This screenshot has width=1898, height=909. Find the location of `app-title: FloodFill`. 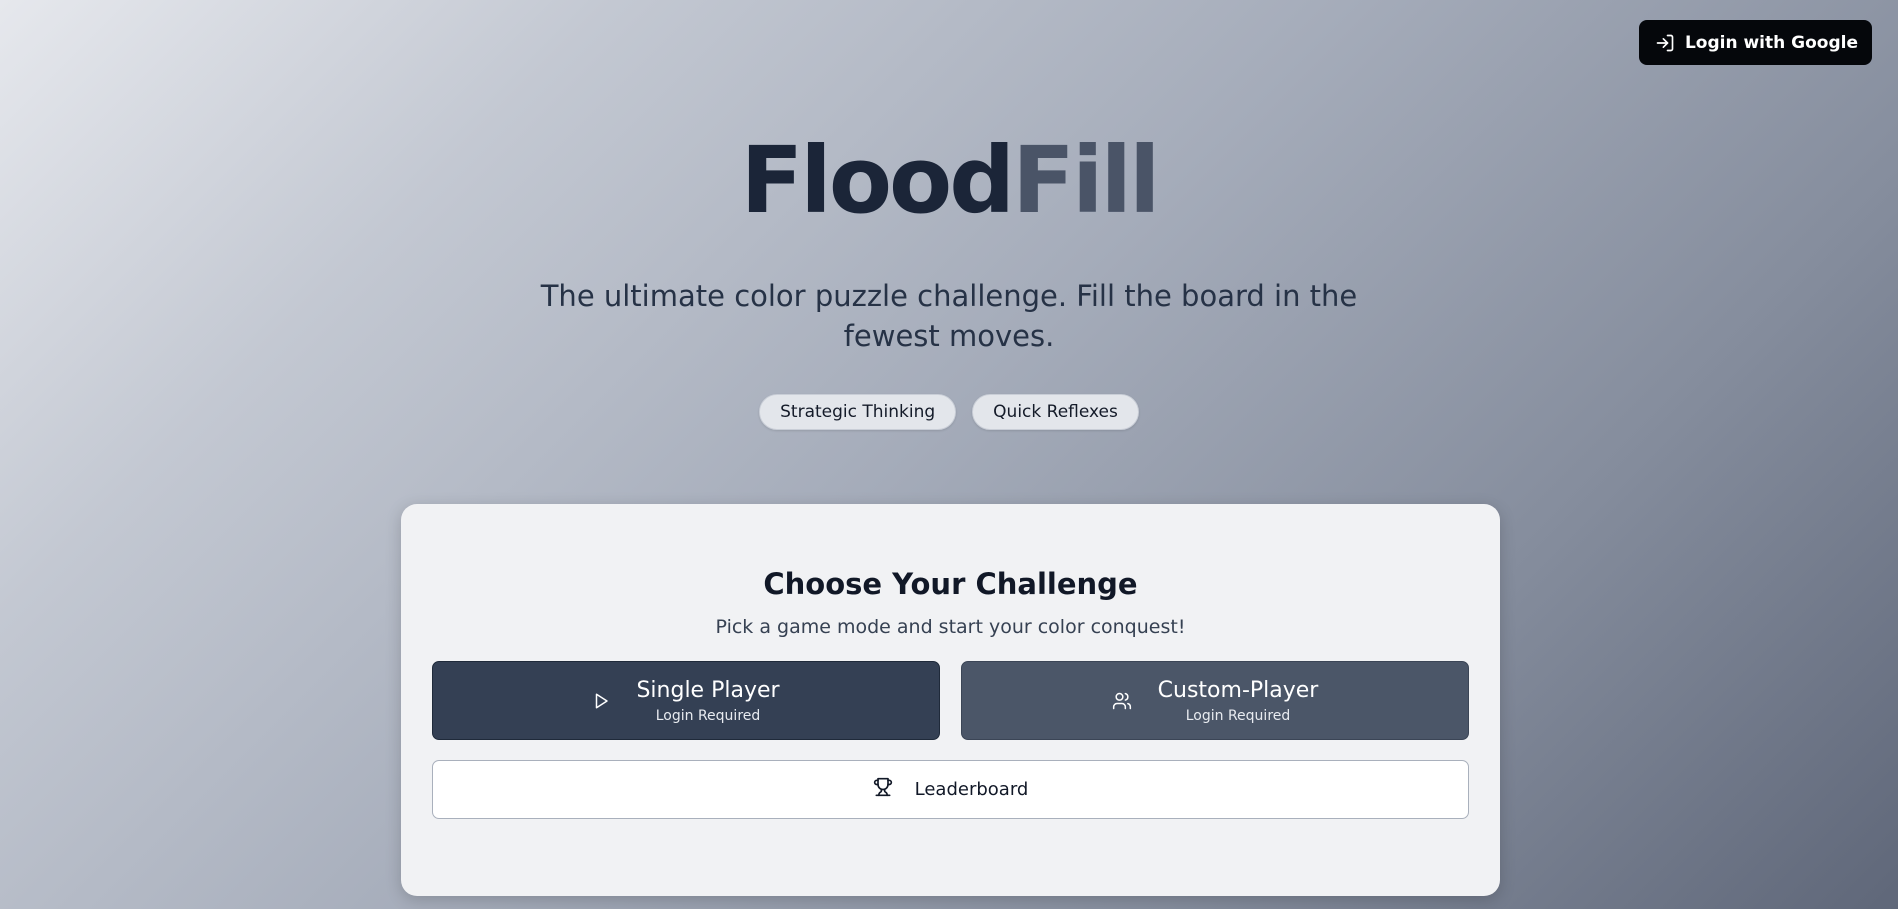

app-title: FloodFill is located at coordinates (949, 181).